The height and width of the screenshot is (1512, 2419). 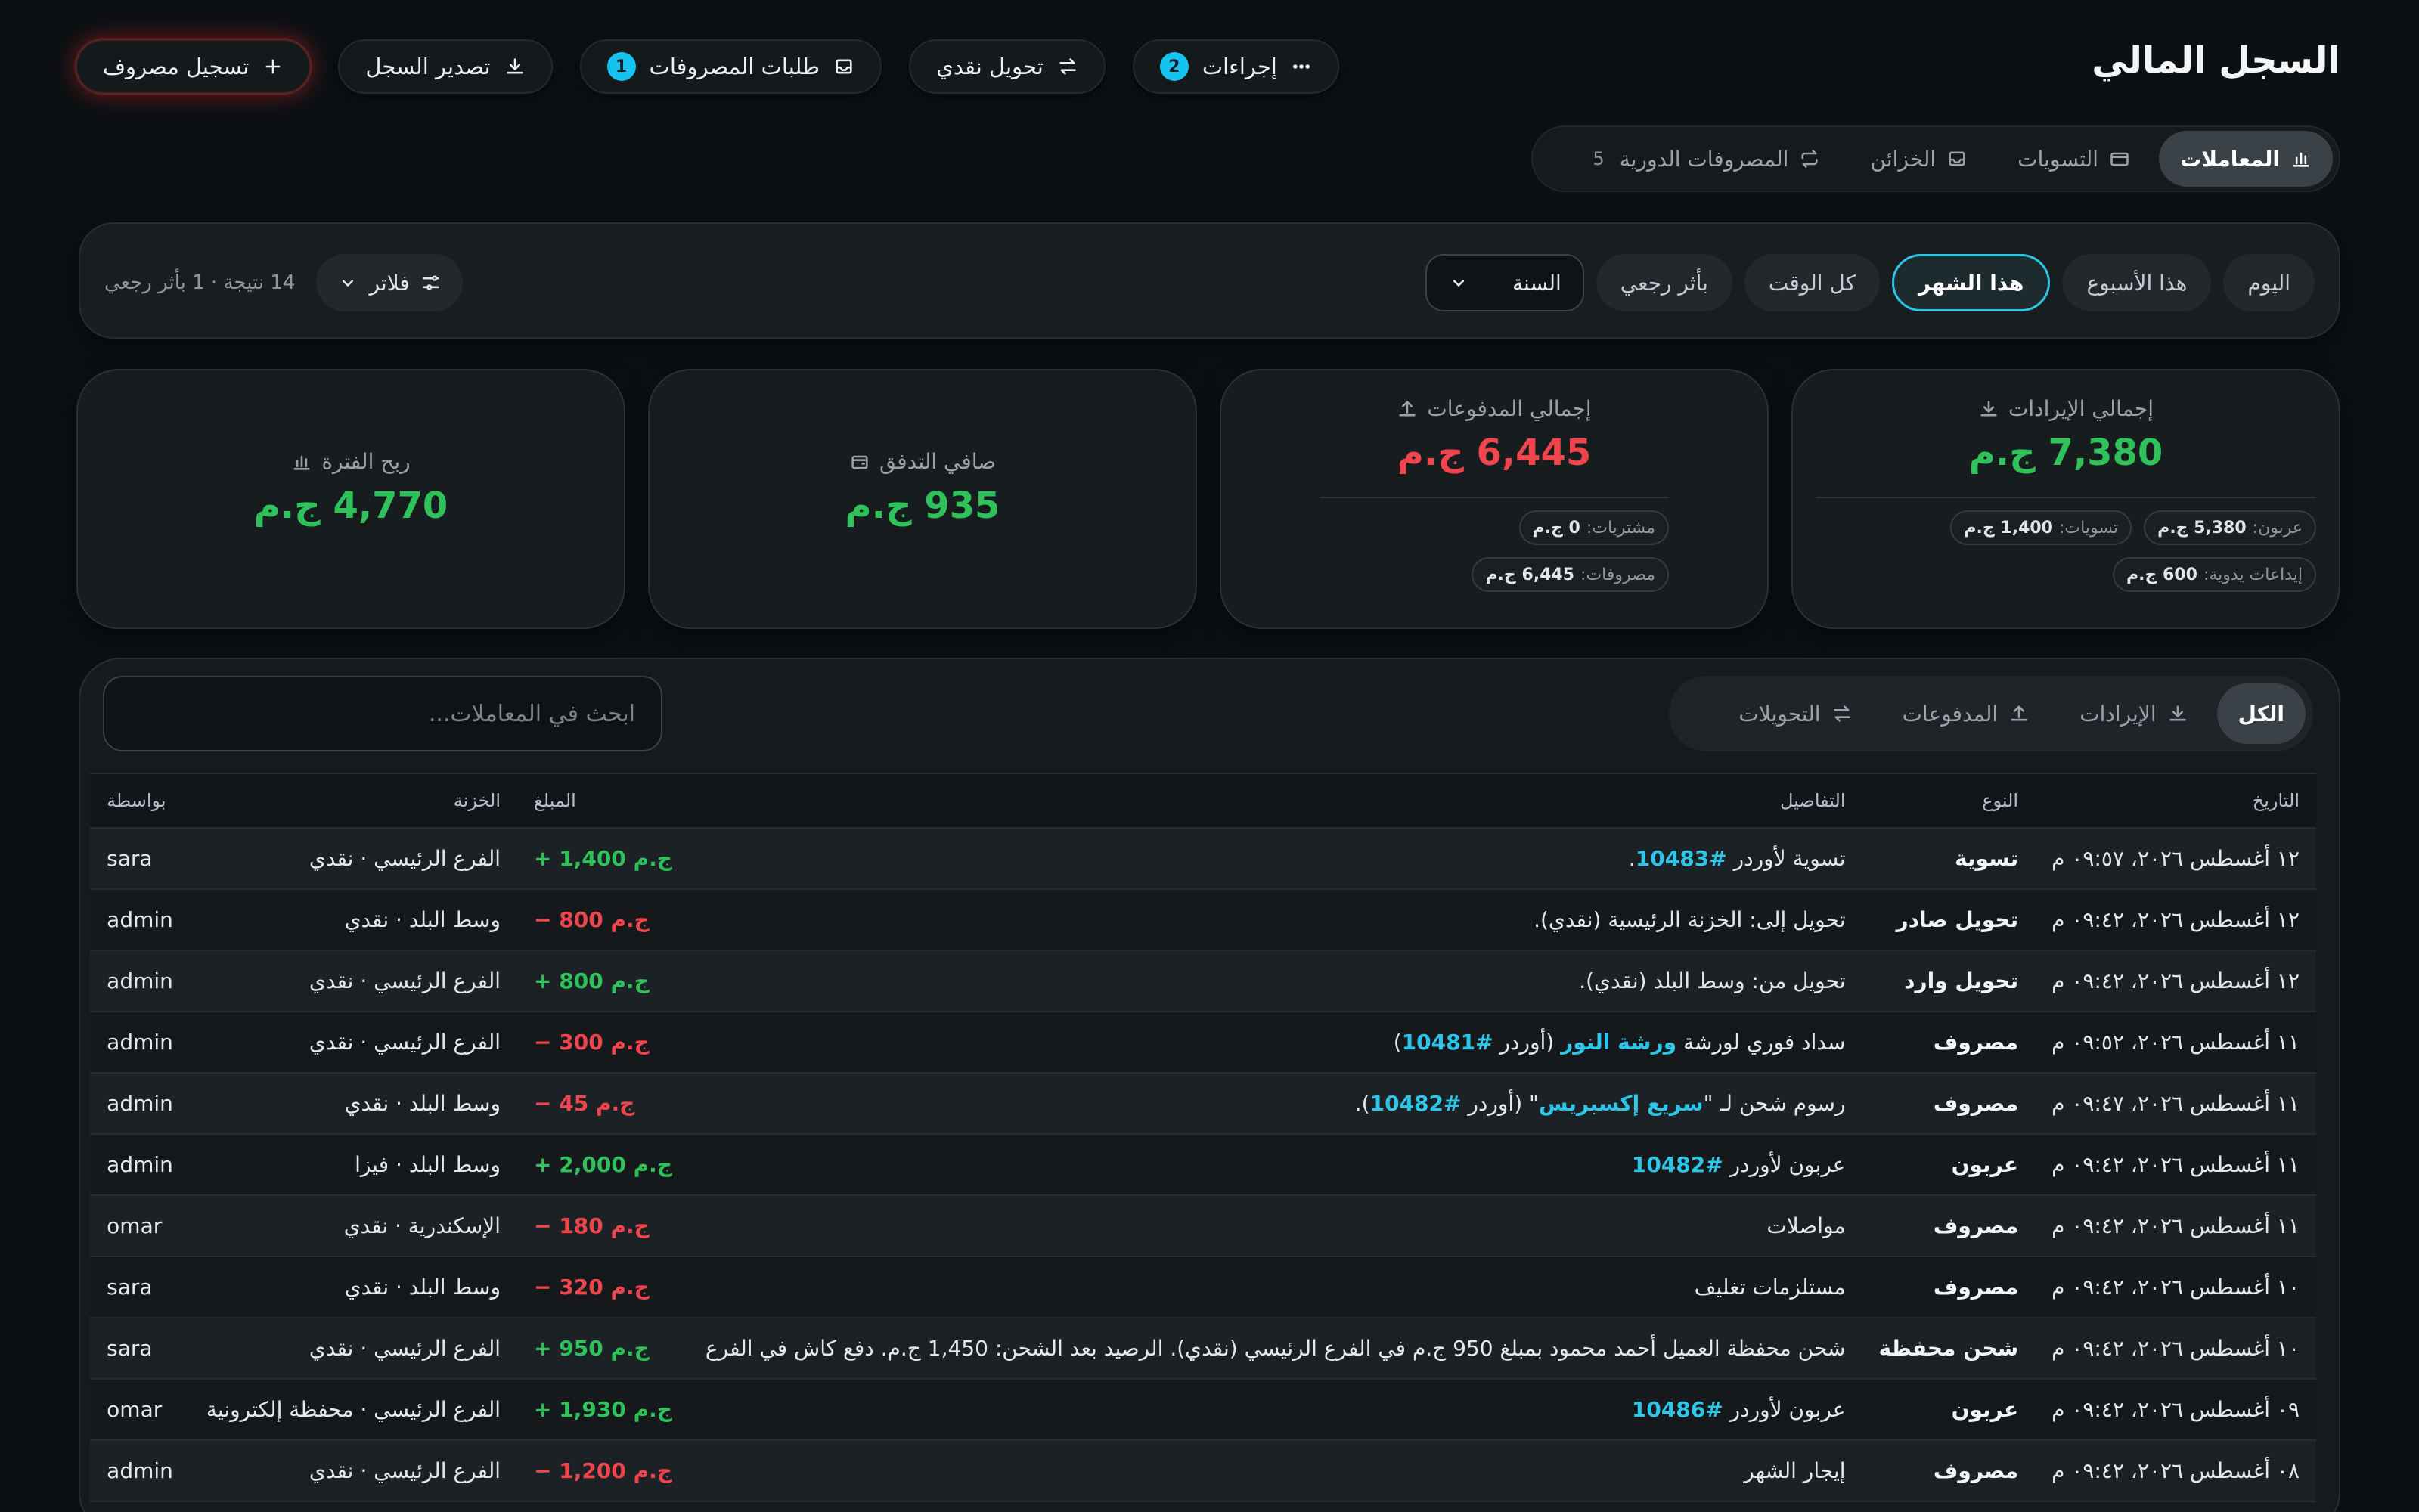 I want to click on details-link: #10481, so click(x=1447, y=1042).